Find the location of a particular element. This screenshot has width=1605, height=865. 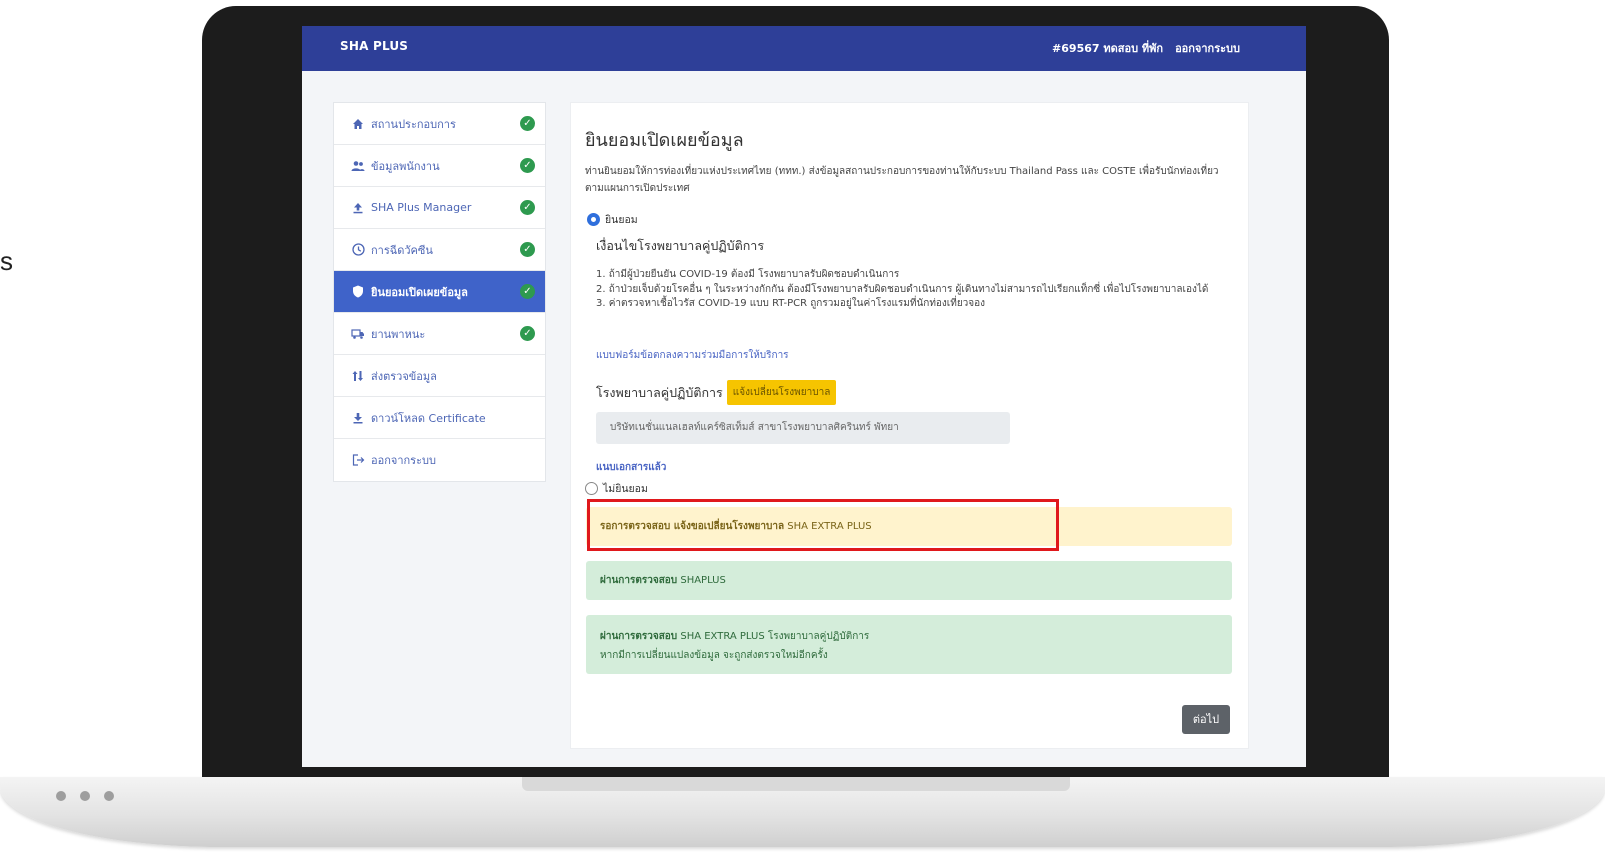

next-button: ต่อไป is located at coordinates (1206, 719).